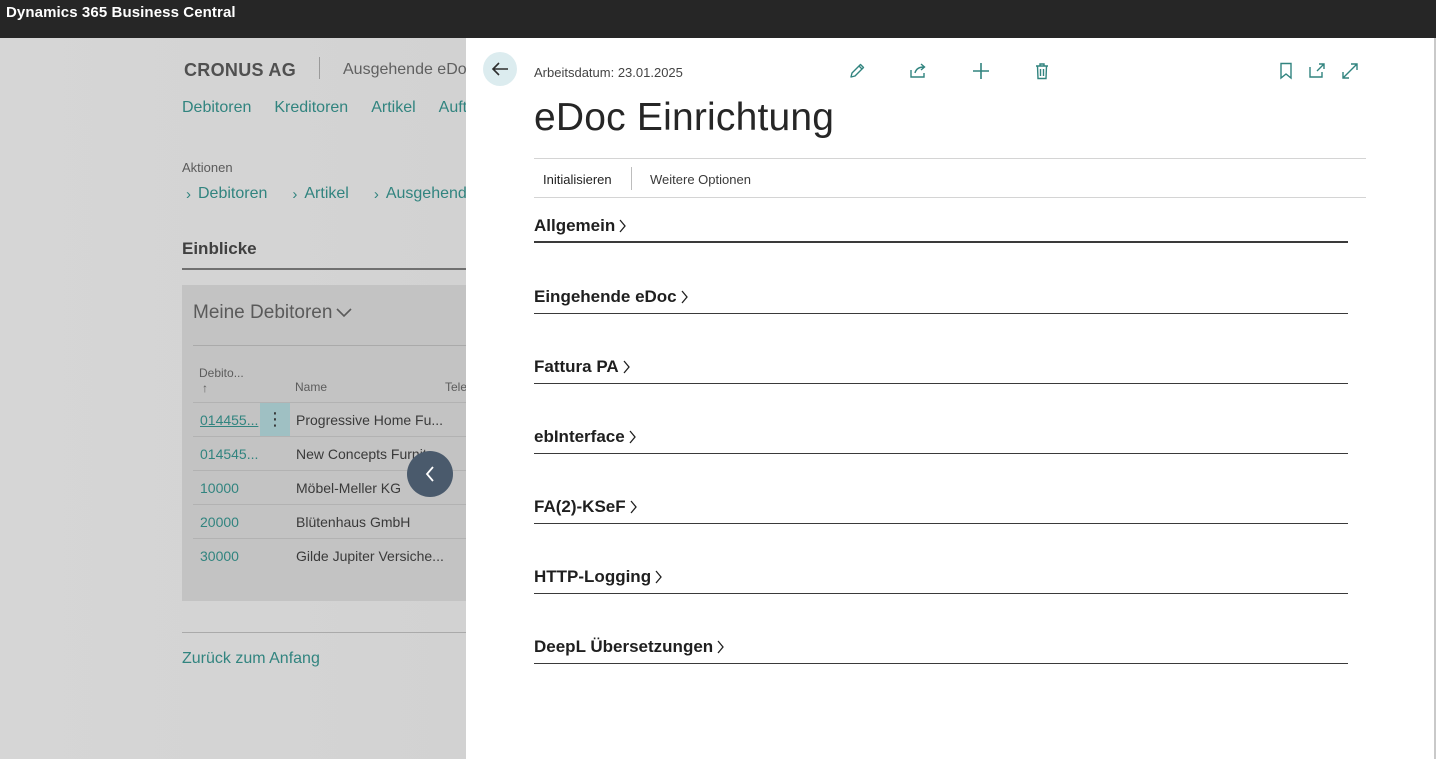 Image resolution: width=1436 pixels, height=759 pixels. Describe the element at coordinates (981, 71) in the screenshot. I see `add-icon` at that location.